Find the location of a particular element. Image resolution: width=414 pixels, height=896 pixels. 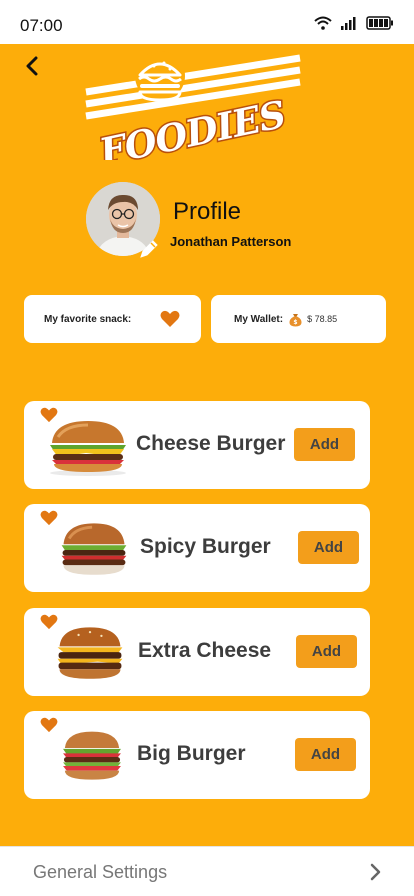

food-card-spicy-burger: Spicy Burger Add is located at coordinates (197, 548).